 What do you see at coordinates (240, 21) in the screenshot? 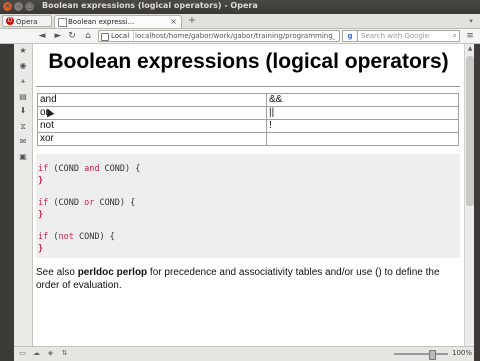
I see `tab-bar: O Opera Boolean expressi... × + ▾` at bounding box center [240, 21].